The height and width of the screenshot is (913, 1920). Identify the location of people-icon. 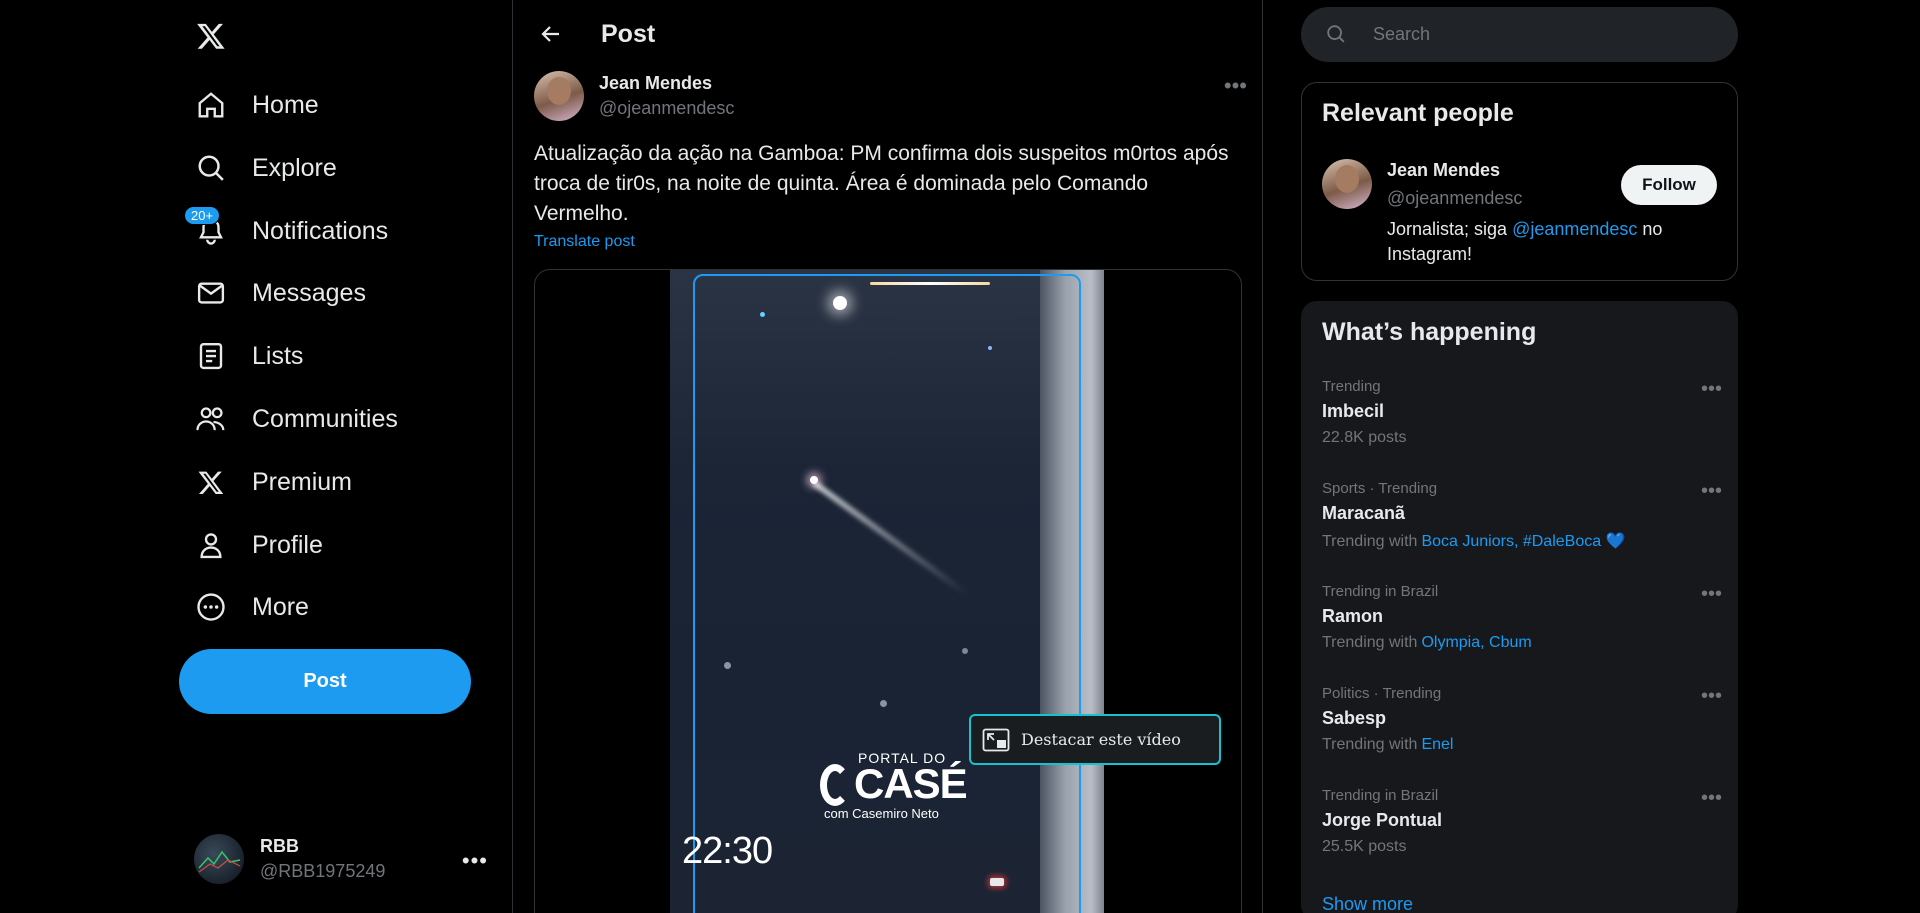
(211, 419).